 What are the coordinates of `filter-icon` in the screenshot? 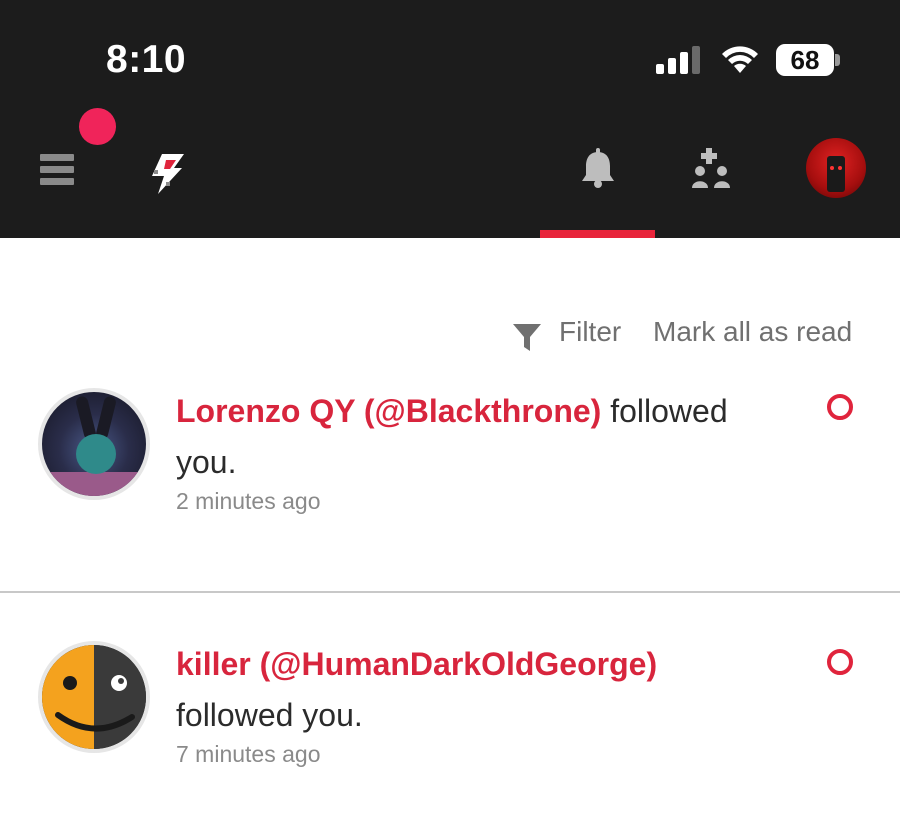 It's located at (527, 337).